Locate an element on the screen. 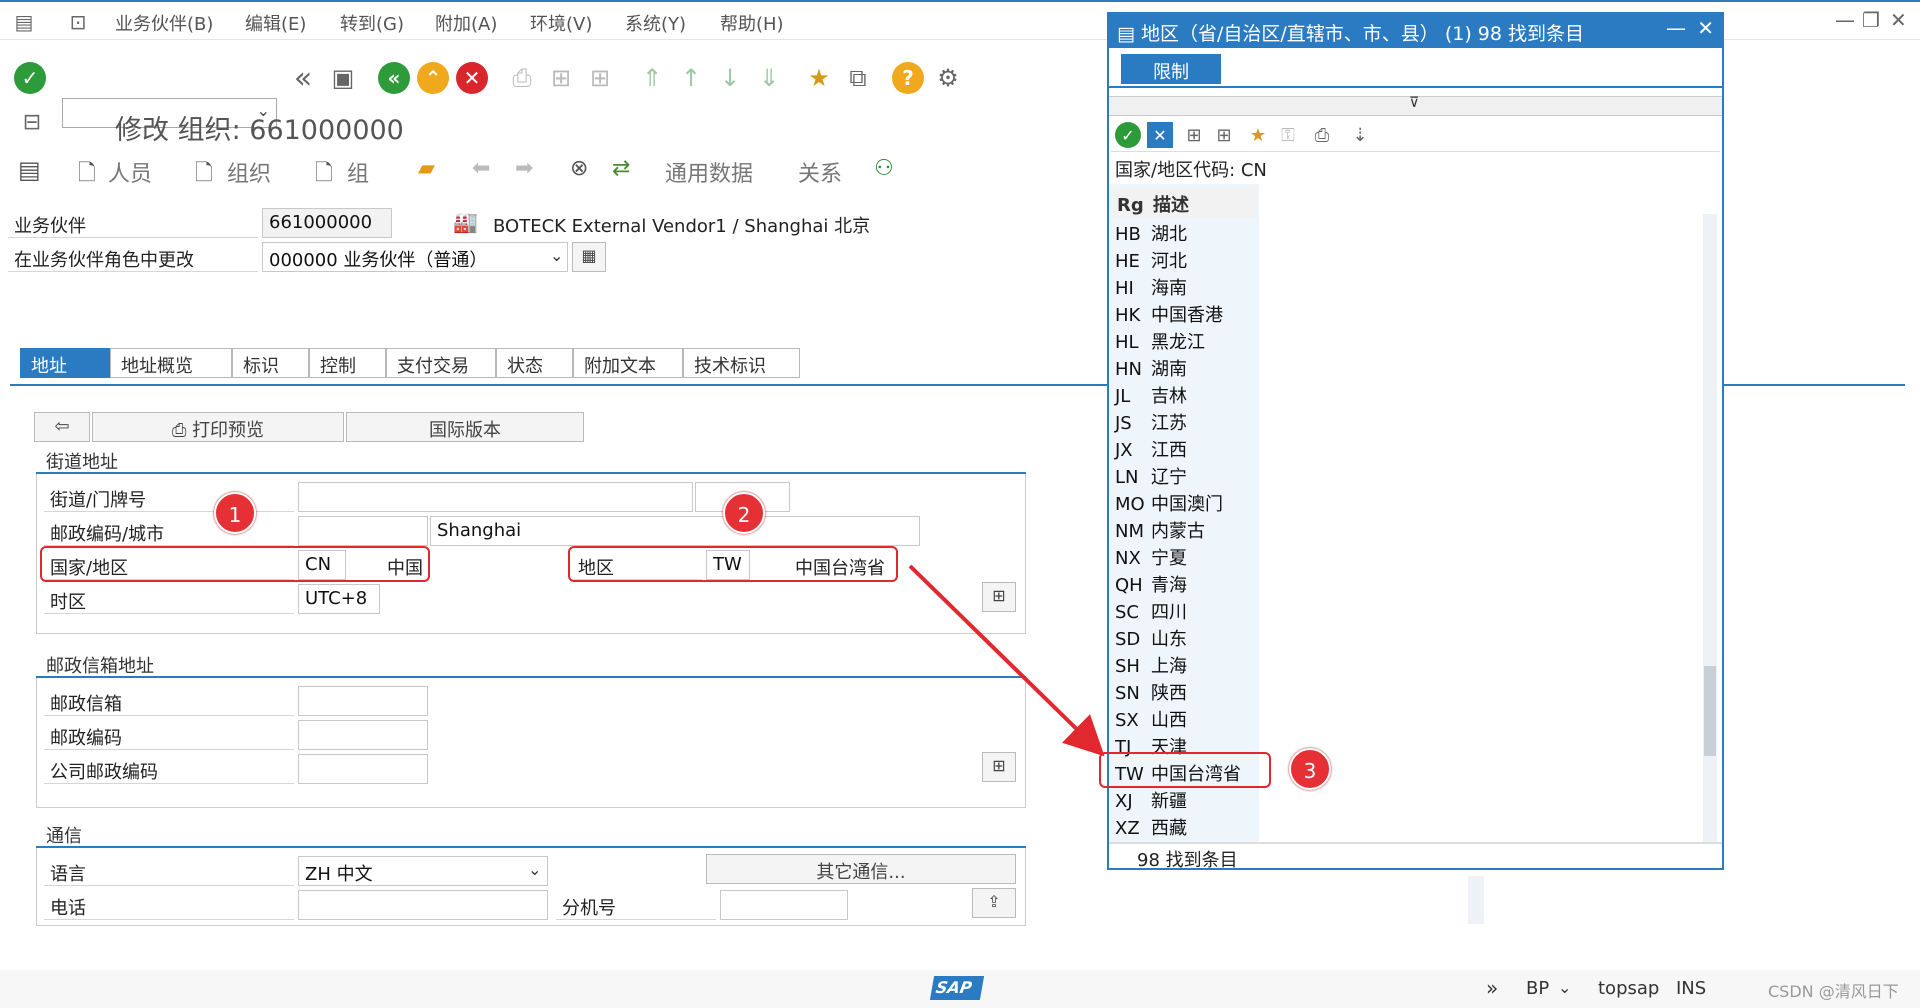 The image size is (1920, 1008). popup-scroll-thumb is located at coordinates (1710, 711).